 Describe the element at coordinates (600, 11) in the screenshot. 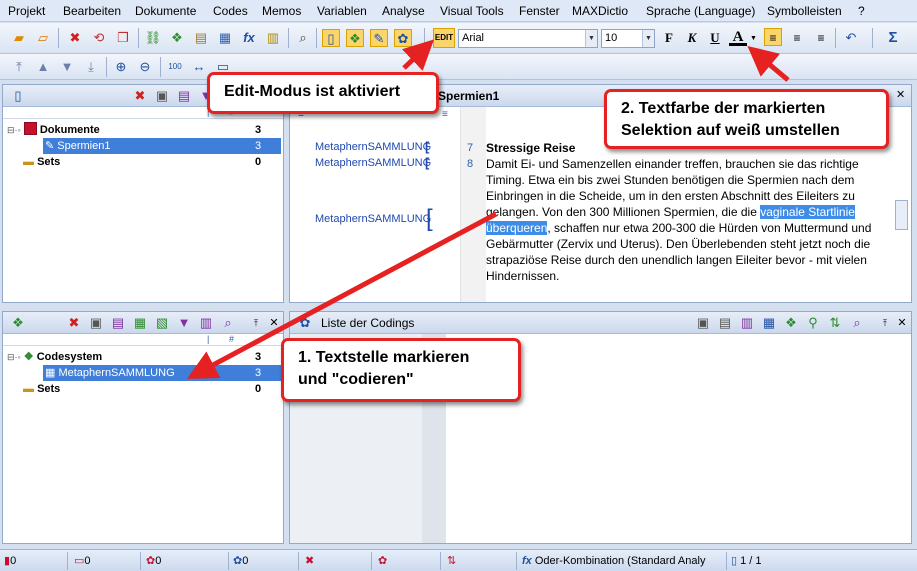

I see `menu-maxdictio: MAXDictio` at that location.